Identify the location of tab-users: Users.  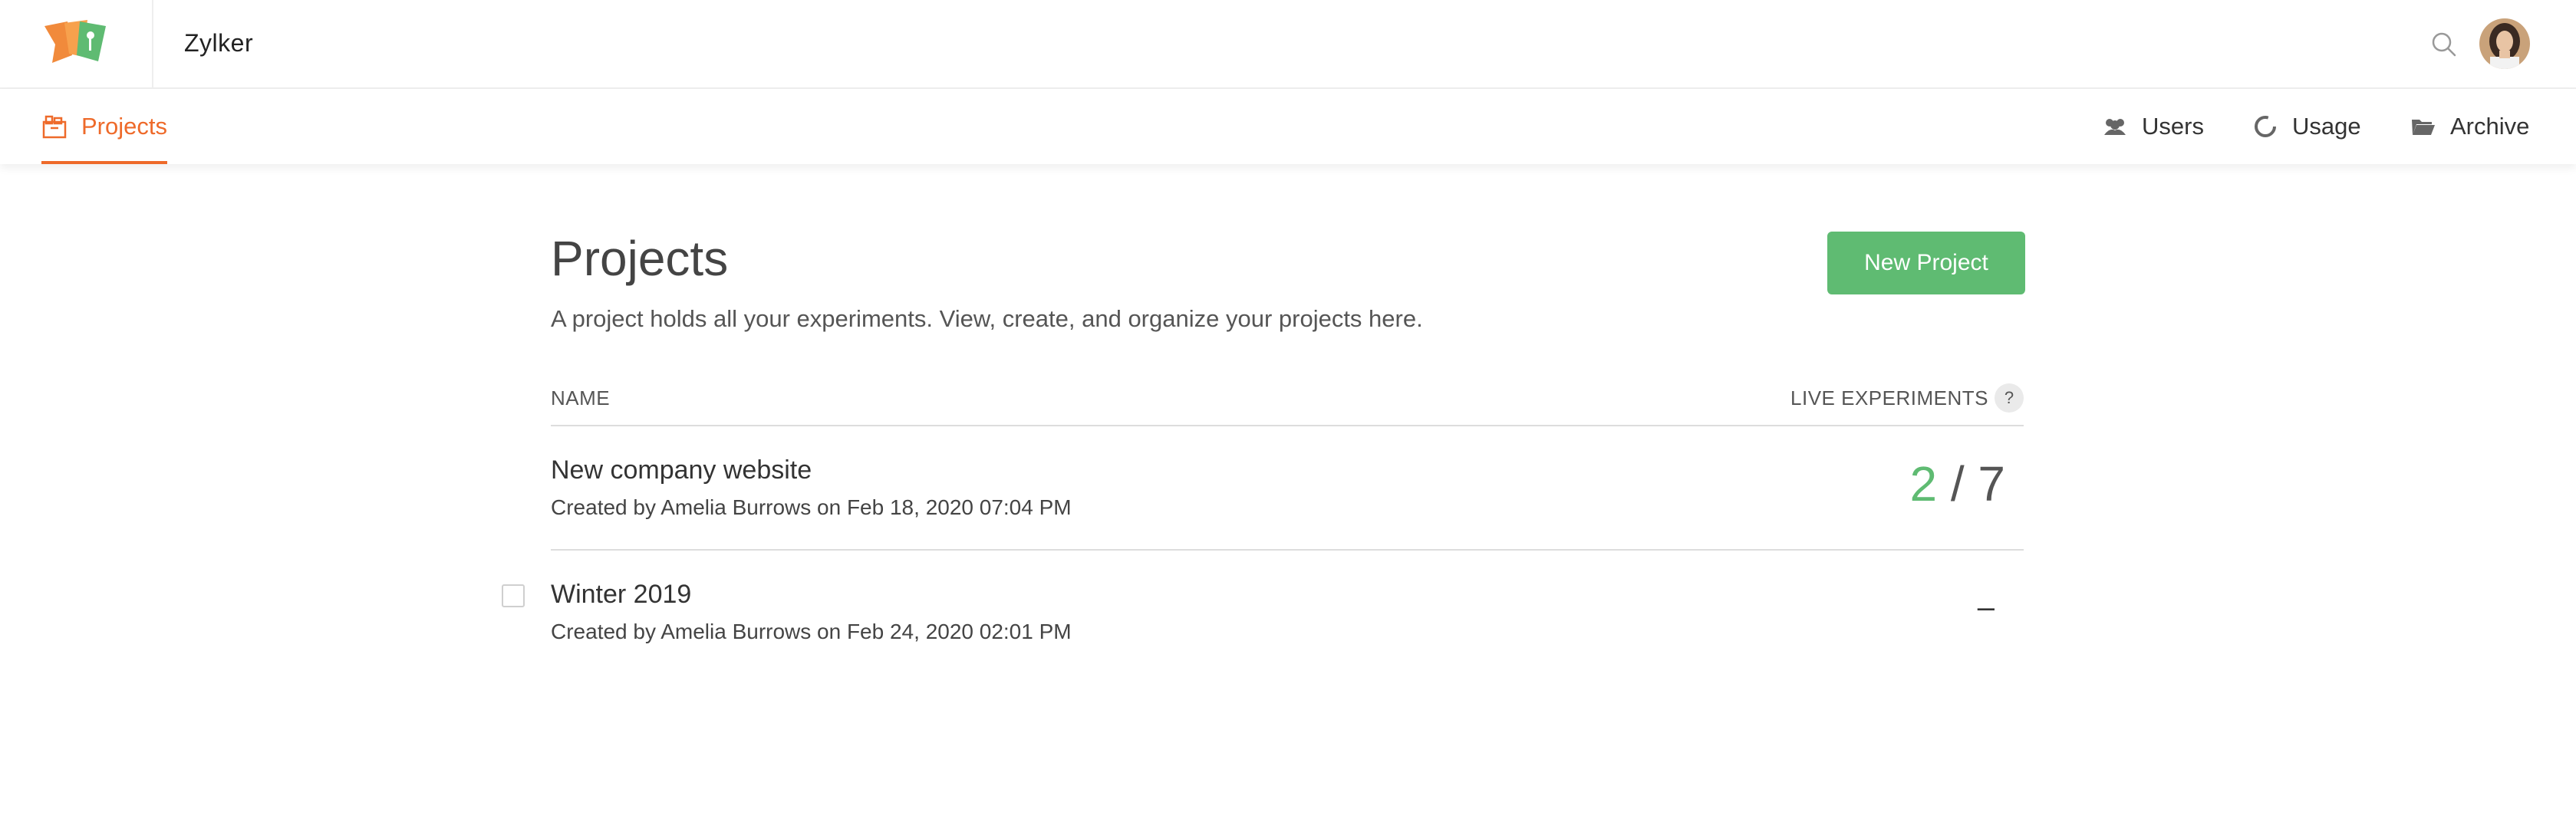
(2153, 127).